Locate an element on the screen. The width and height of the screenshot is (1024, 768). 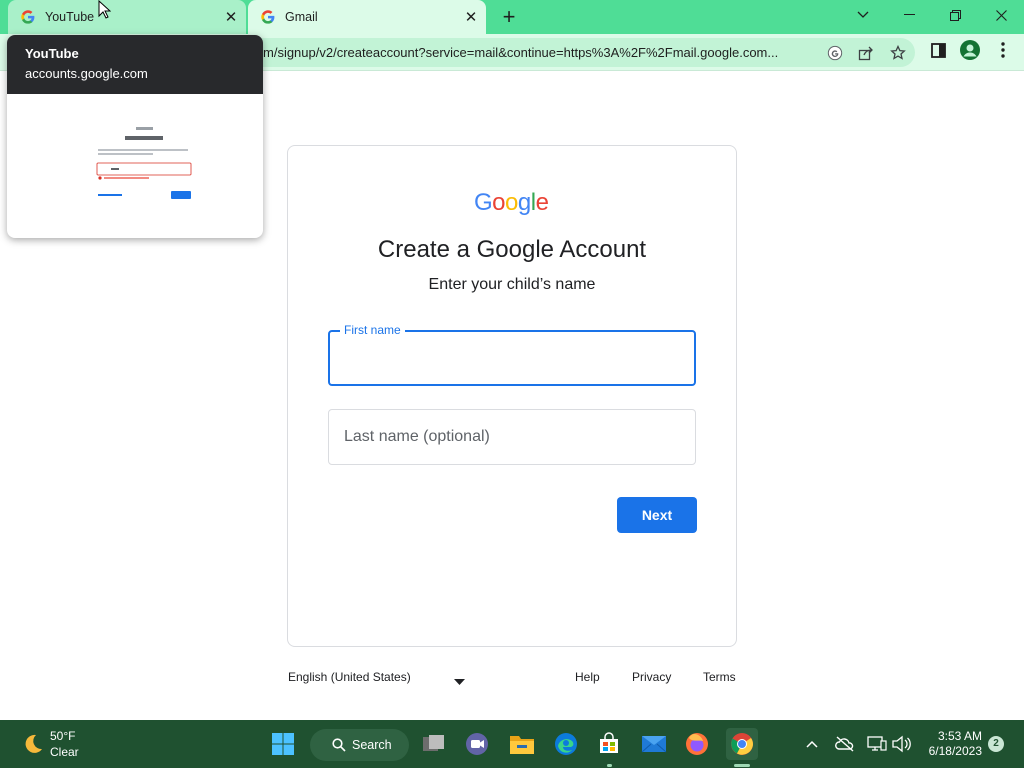
close-window-button is located at coordinates (1001, 15).